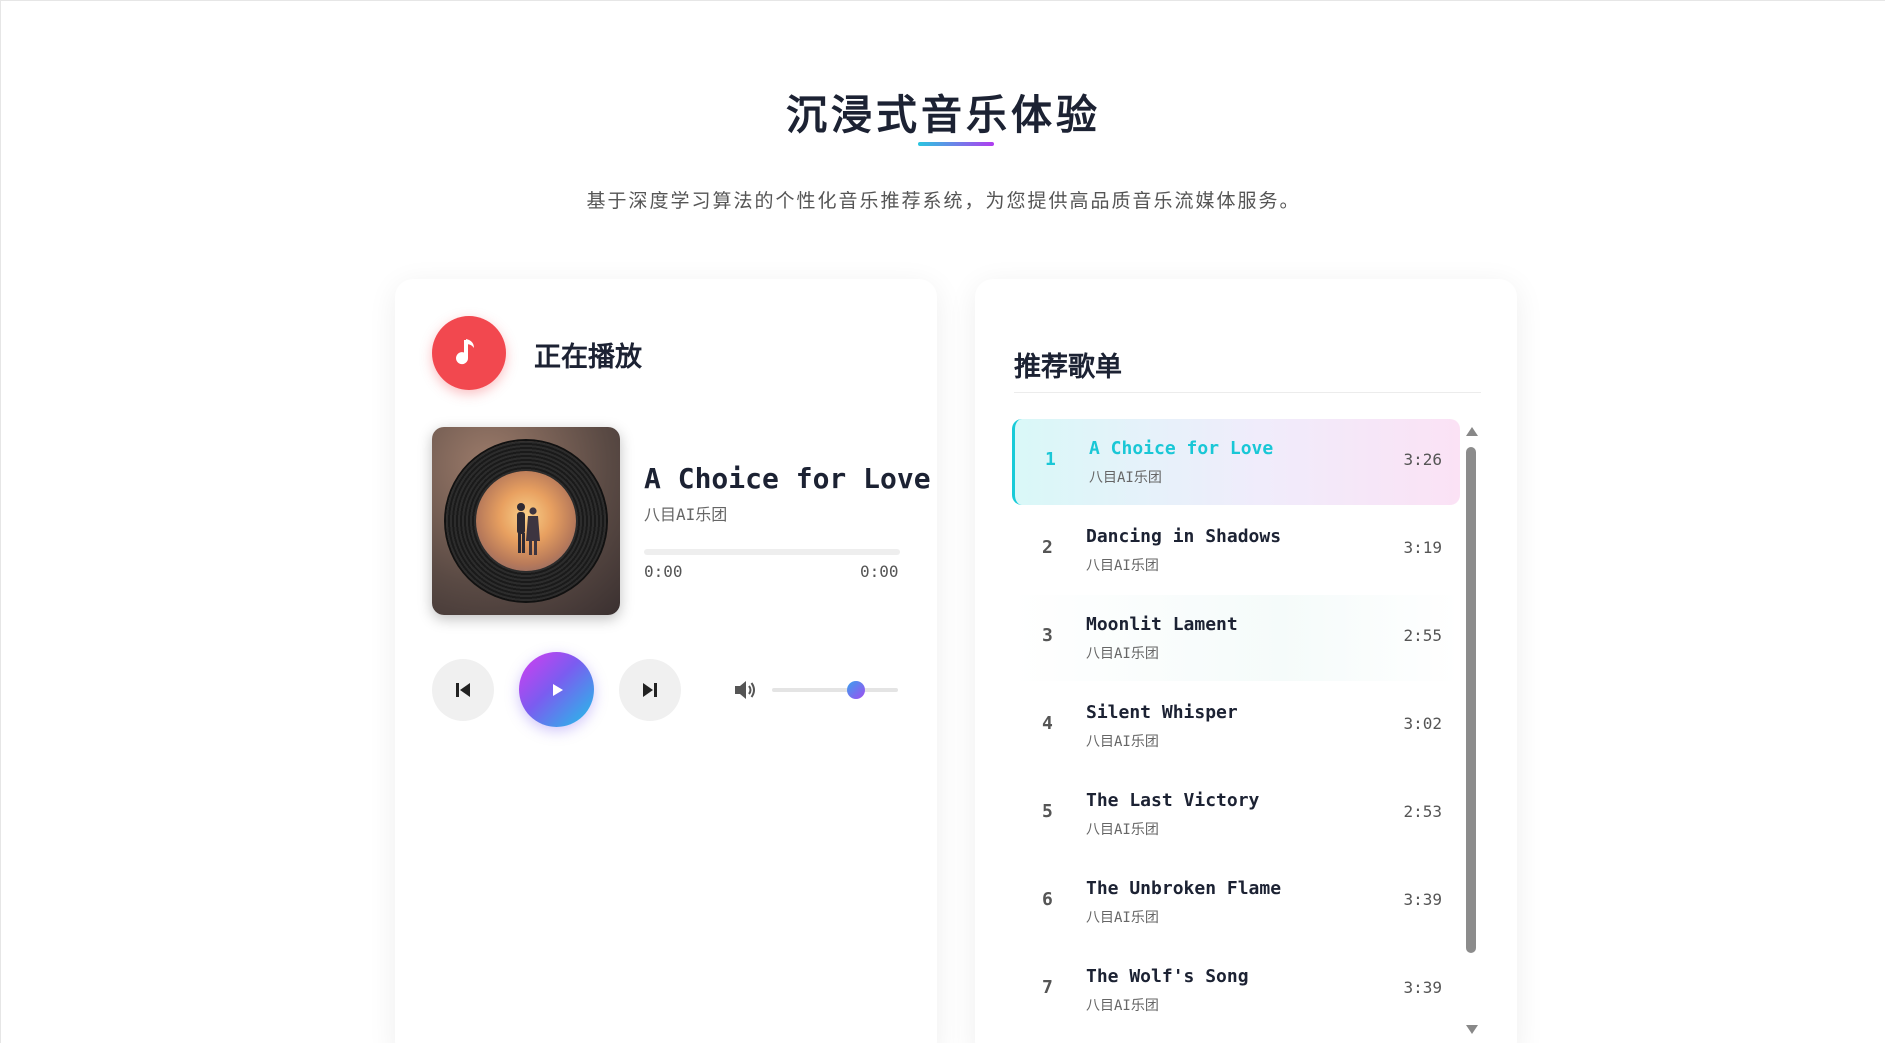  Describe the element at coordinates (1422, 811) in the screenshot. I see `track-duration: 2:53` at that location.